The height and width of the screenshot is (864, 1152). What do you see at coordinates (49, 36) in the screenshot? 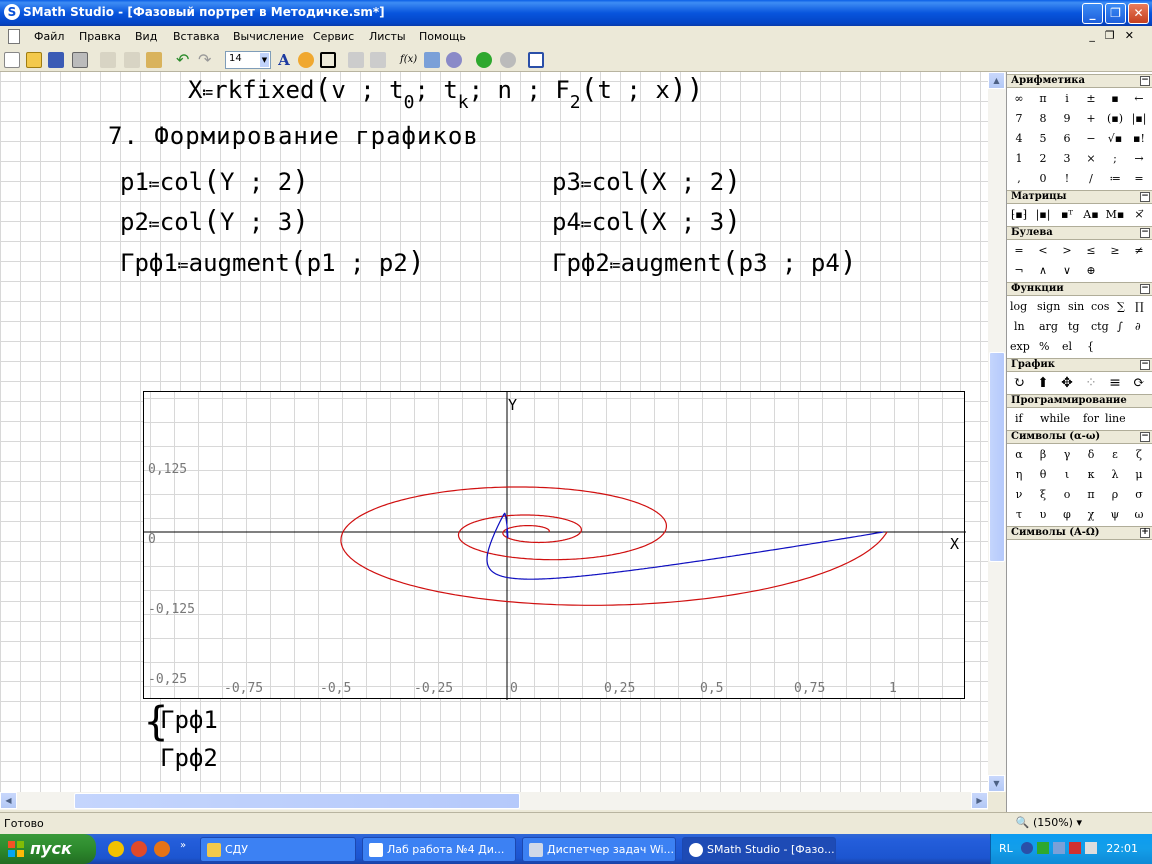
I see `menu-file: Файл` at bounding box center [49, 36].